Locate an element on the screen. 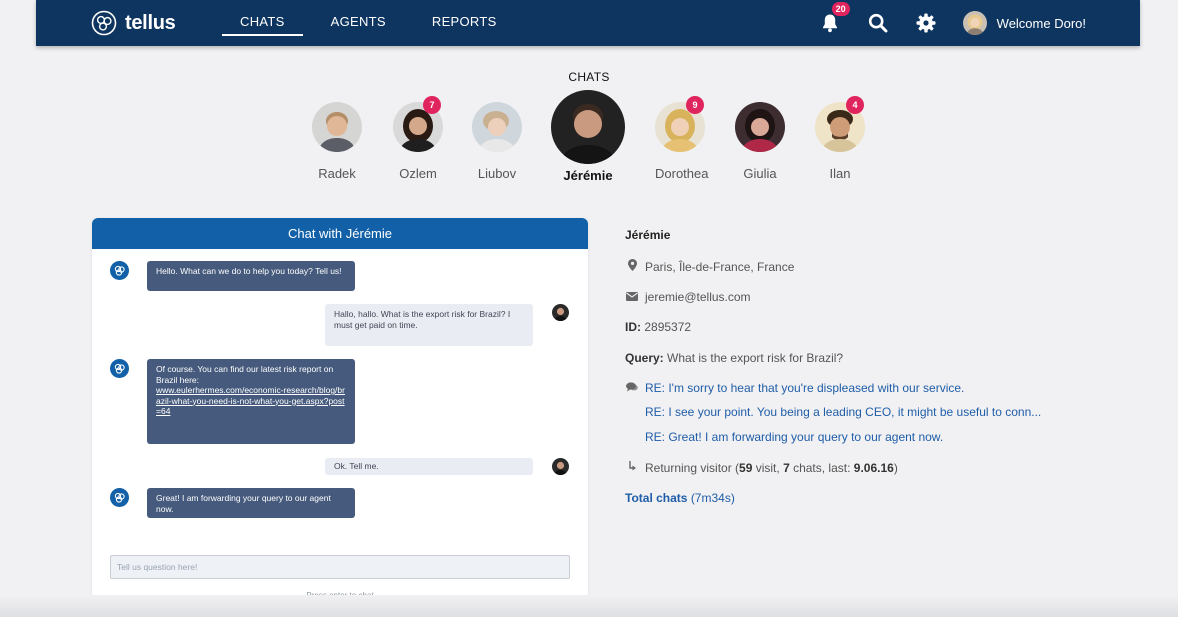 The image size is (1178, 617). visitor-location: Paris, Île-de-France, France is located at coordinates (709, 266).